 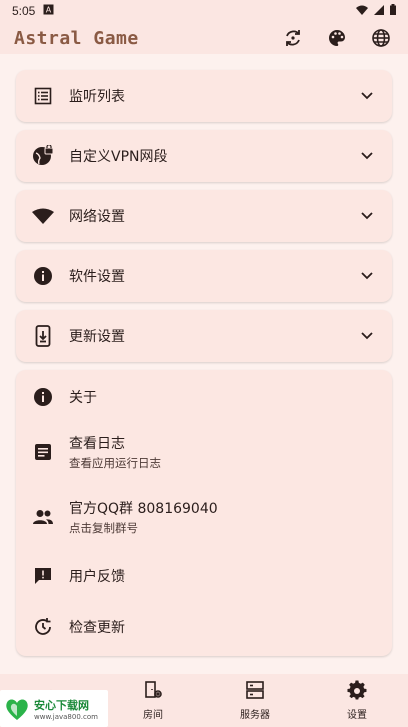 I want to click on section-card: 网络设置, so click(x=204, y=216).